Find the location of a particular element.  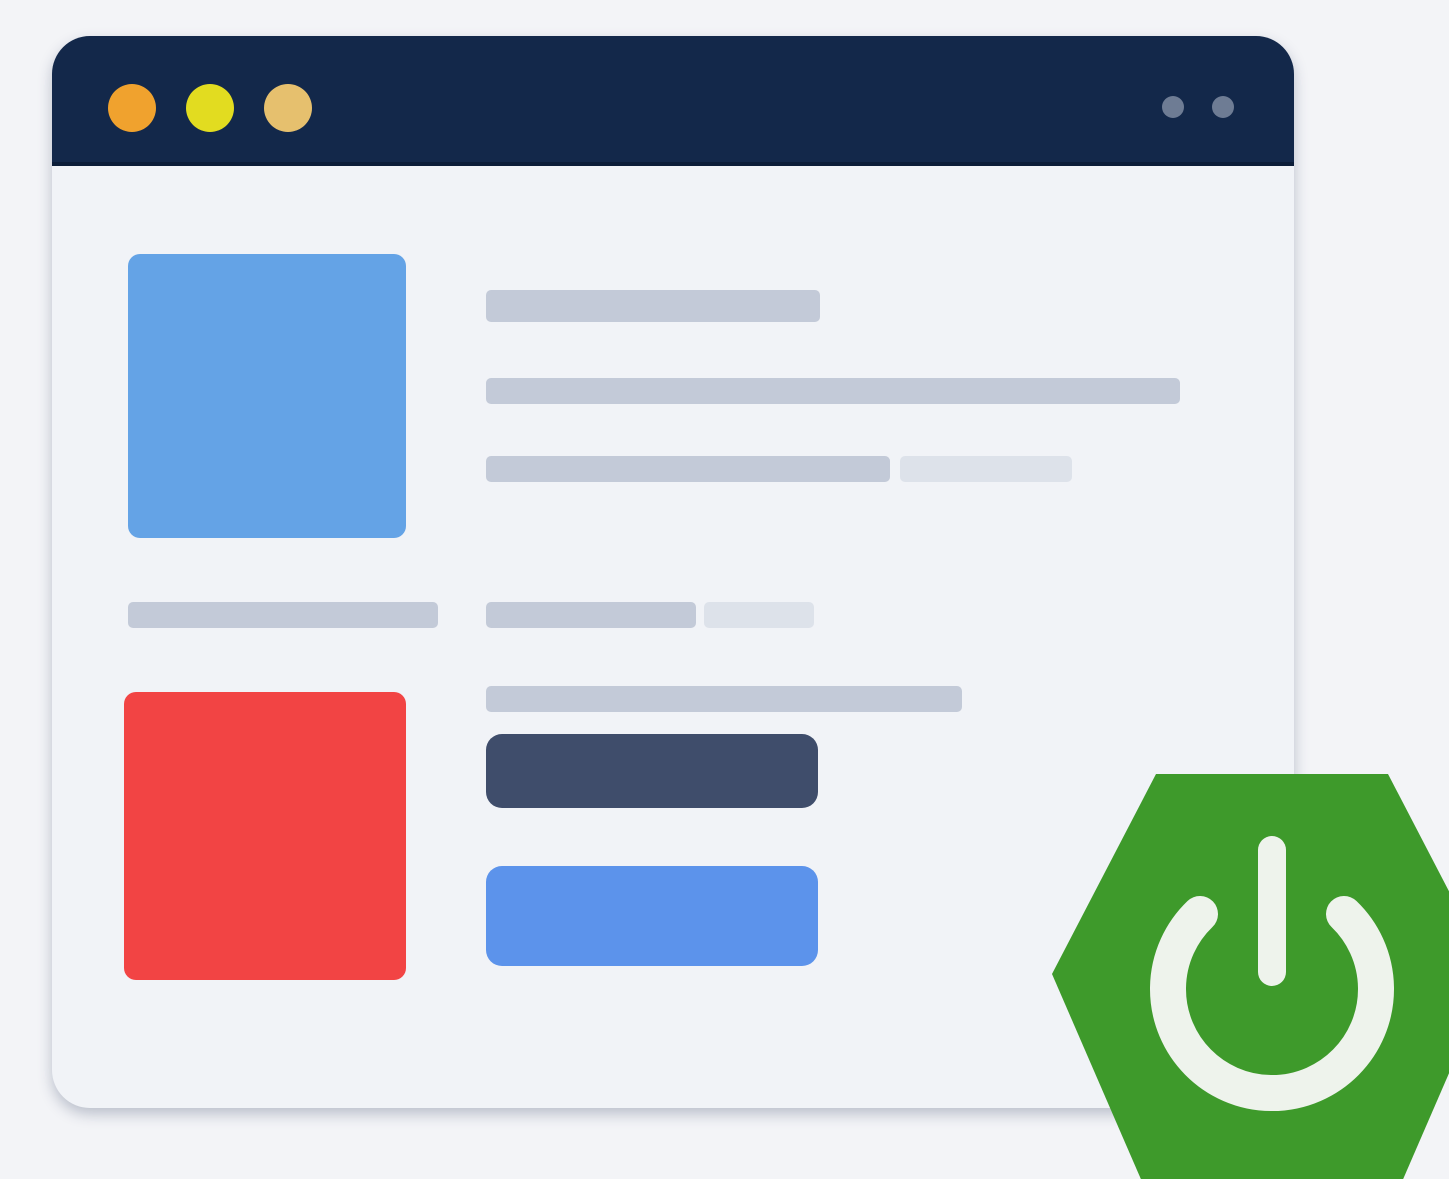

heading-placeholder is located at coordinates (653, 306).